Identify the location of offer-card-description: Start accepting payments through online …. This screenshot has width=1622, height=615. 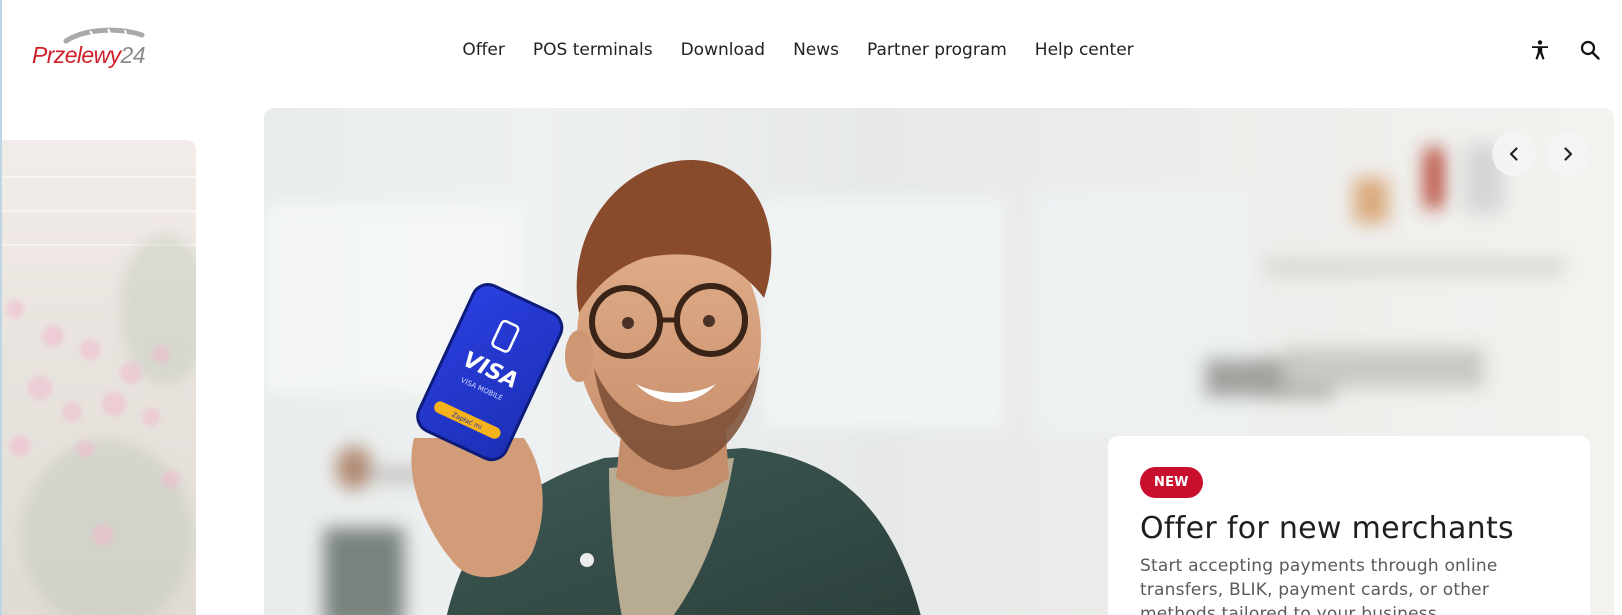
(1319, 585).